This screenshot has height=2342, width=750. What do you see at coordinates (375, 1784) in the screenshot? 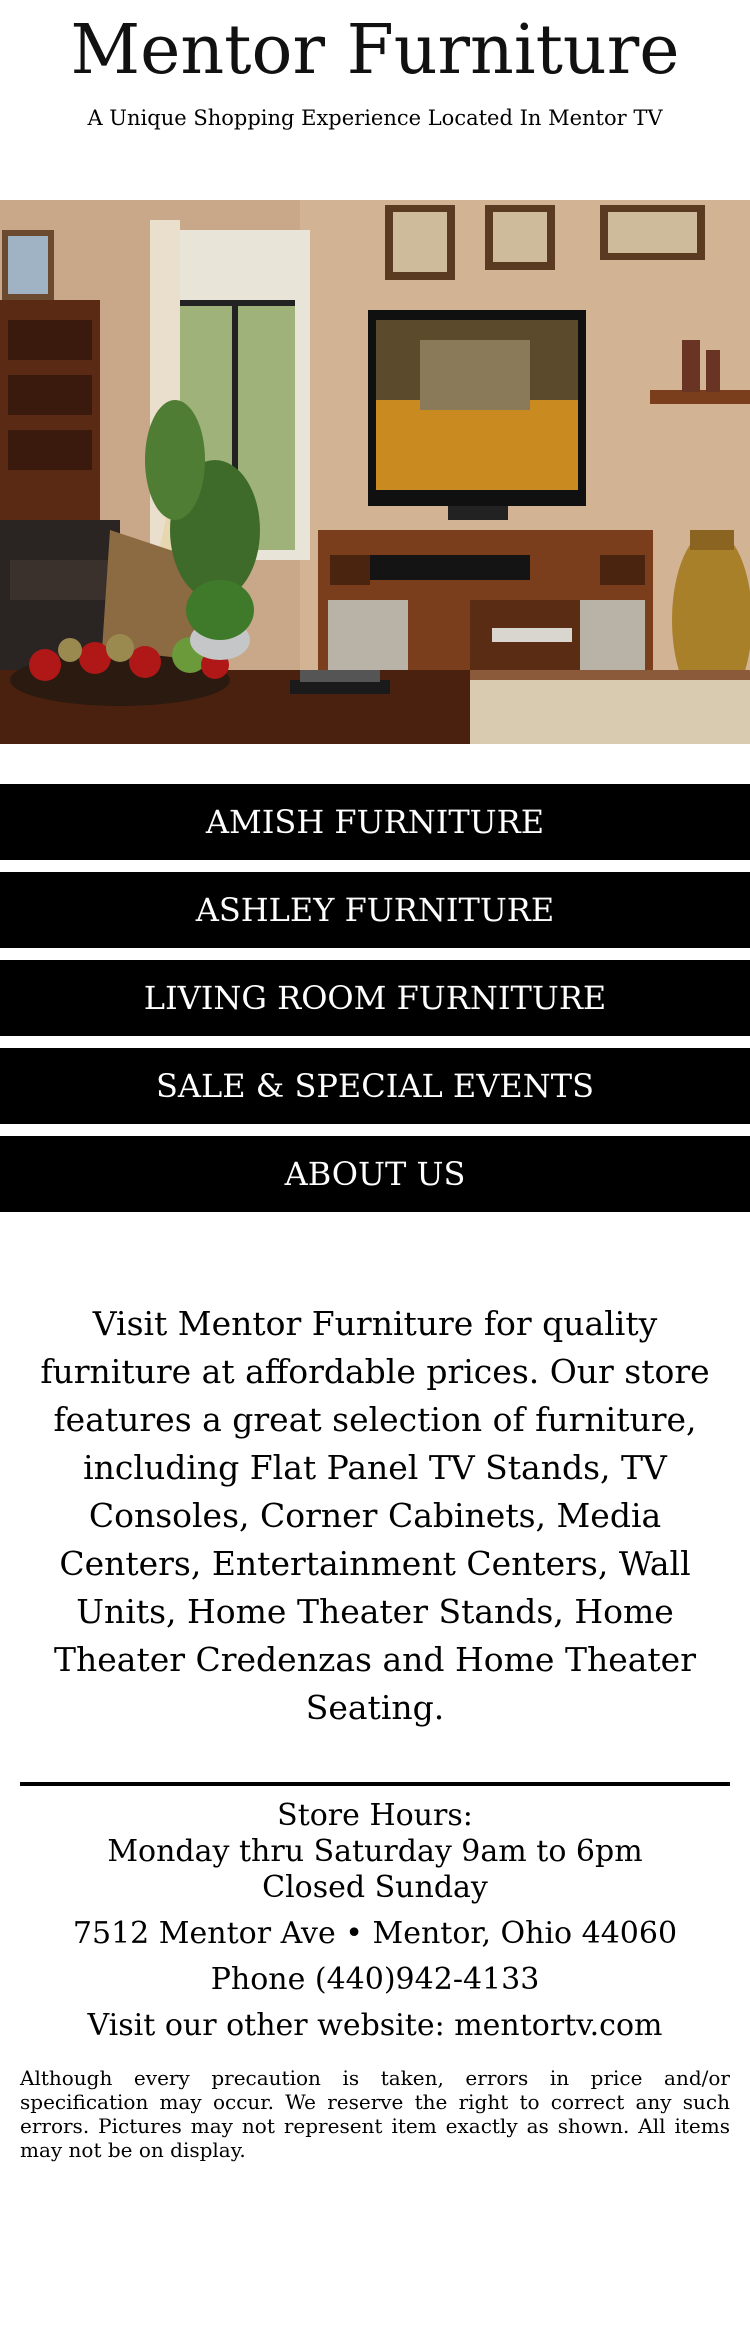
I see `footer-divider` at bounding box center [375, 1784].